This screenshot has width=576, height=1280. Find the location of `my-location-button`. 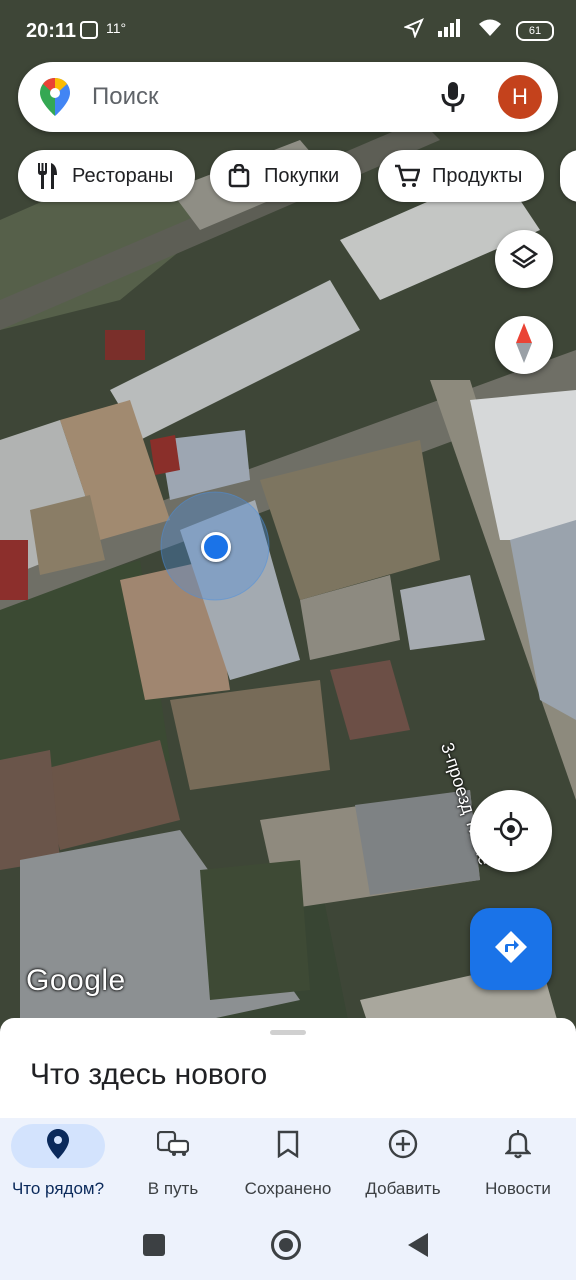

my-location-button is located at coordinates (511, 831).